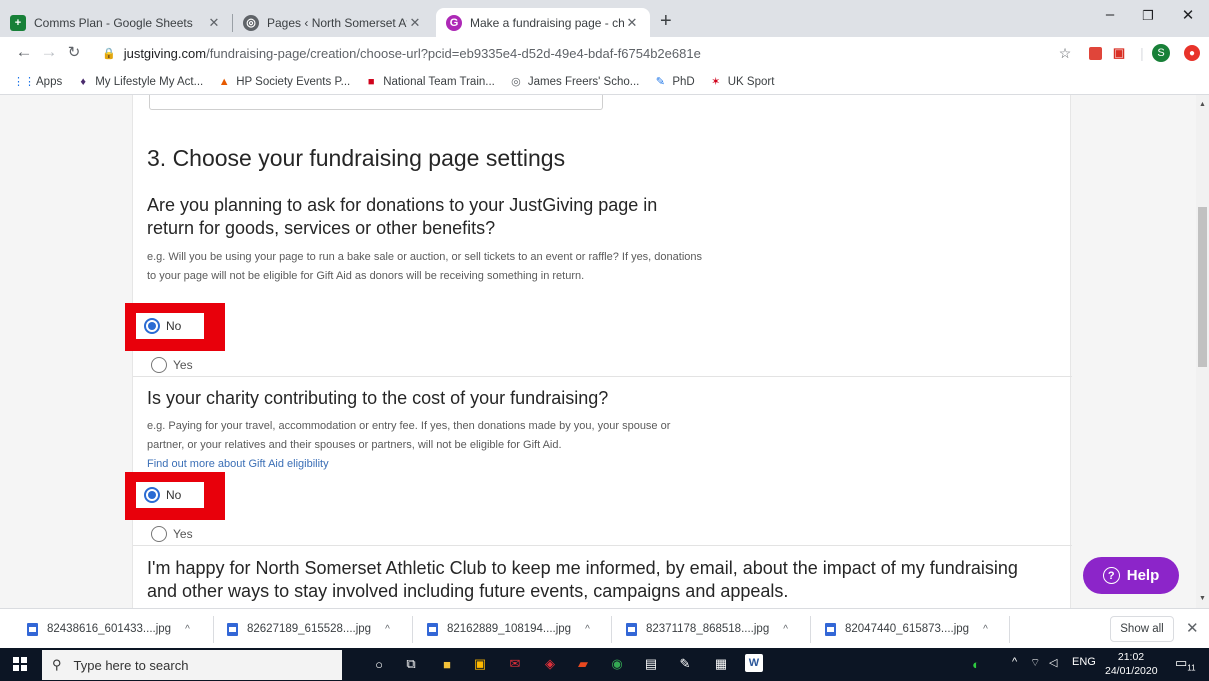 This screenshot has width=1209, height=681. What do you see at coordinates (308, 629) in the screenshot?
I see `download-item: 82627189_615528....jpg ^` at bounding box center [308, 629].